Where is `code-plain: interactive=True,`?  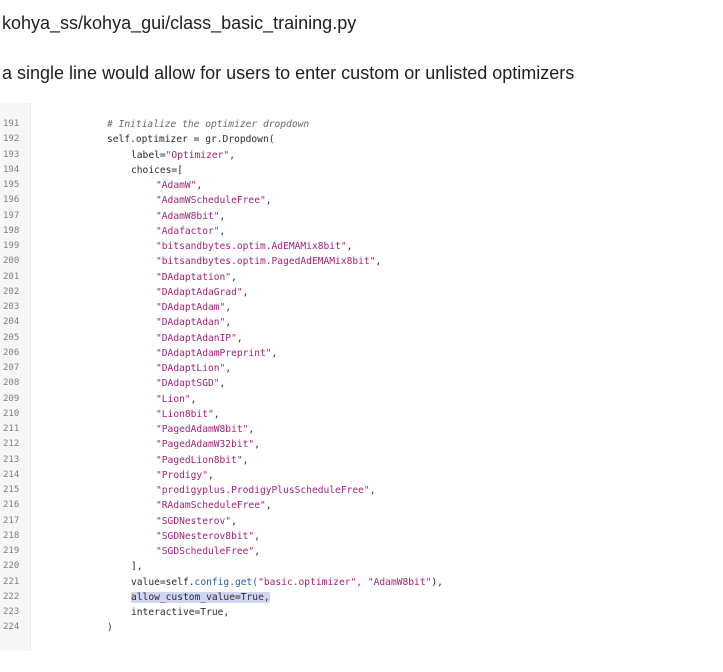 code-plain: interactive=True, is located at coordinates (180, 612).